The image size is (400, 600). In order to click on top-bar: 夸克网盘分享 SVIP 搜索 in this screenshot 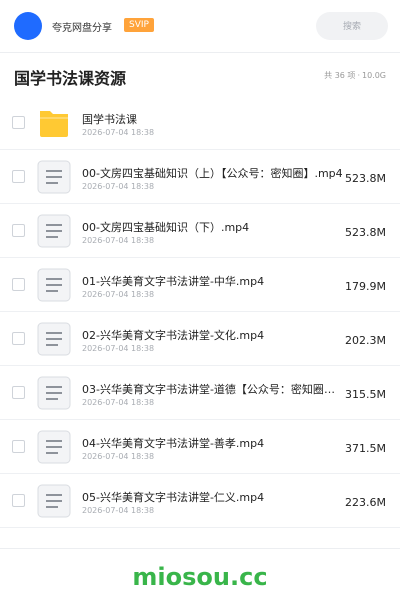, I will do `click(200, 26)`.